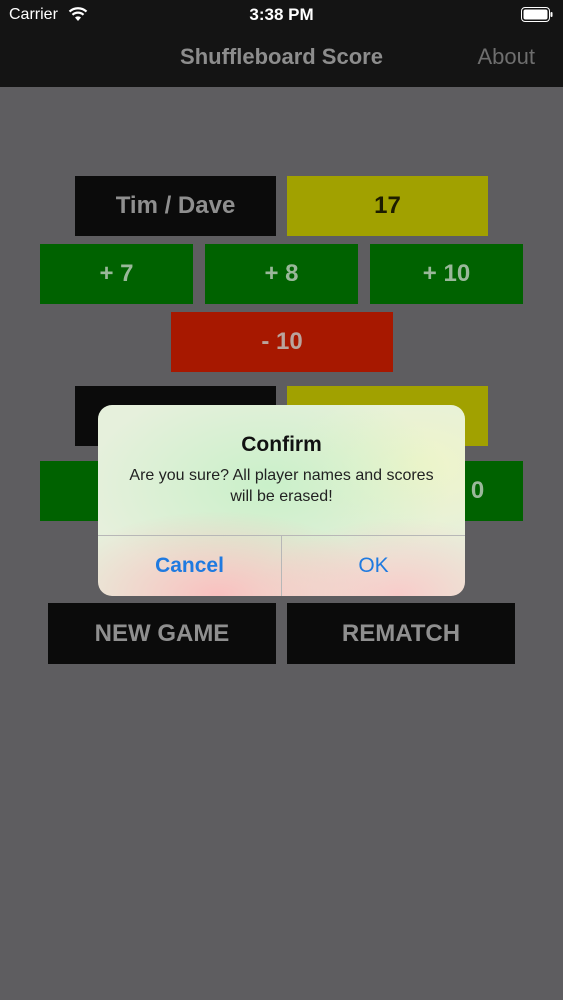  Describe the element at coordinates (281, 58) in the screenshot. I see `navigation-bar: Shuffleboard Score About` at that location.